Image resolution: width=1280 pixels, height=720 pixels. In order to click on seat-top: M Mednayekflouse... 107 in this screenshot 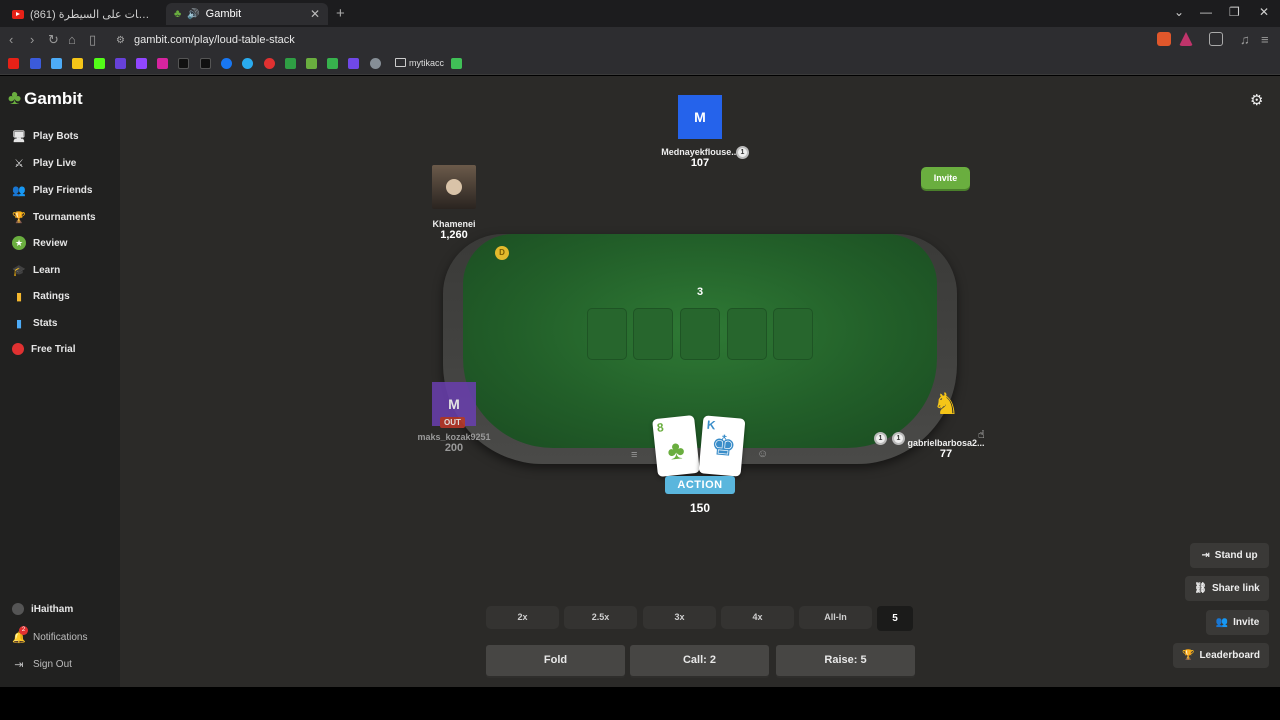, I will do `click(700, 132)`.